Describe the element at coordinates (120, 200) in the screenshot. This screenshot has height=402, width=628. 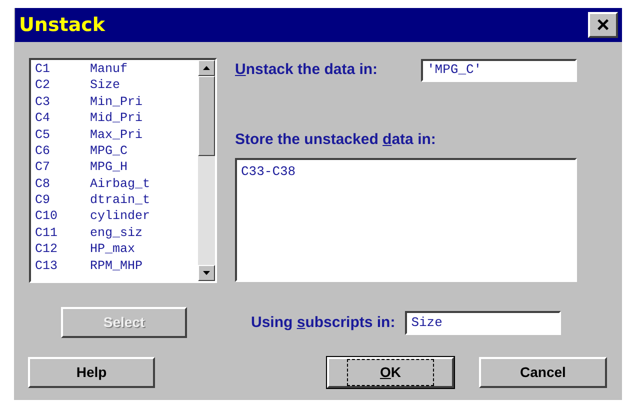
I see `column-name: dtrain_t` at that location.